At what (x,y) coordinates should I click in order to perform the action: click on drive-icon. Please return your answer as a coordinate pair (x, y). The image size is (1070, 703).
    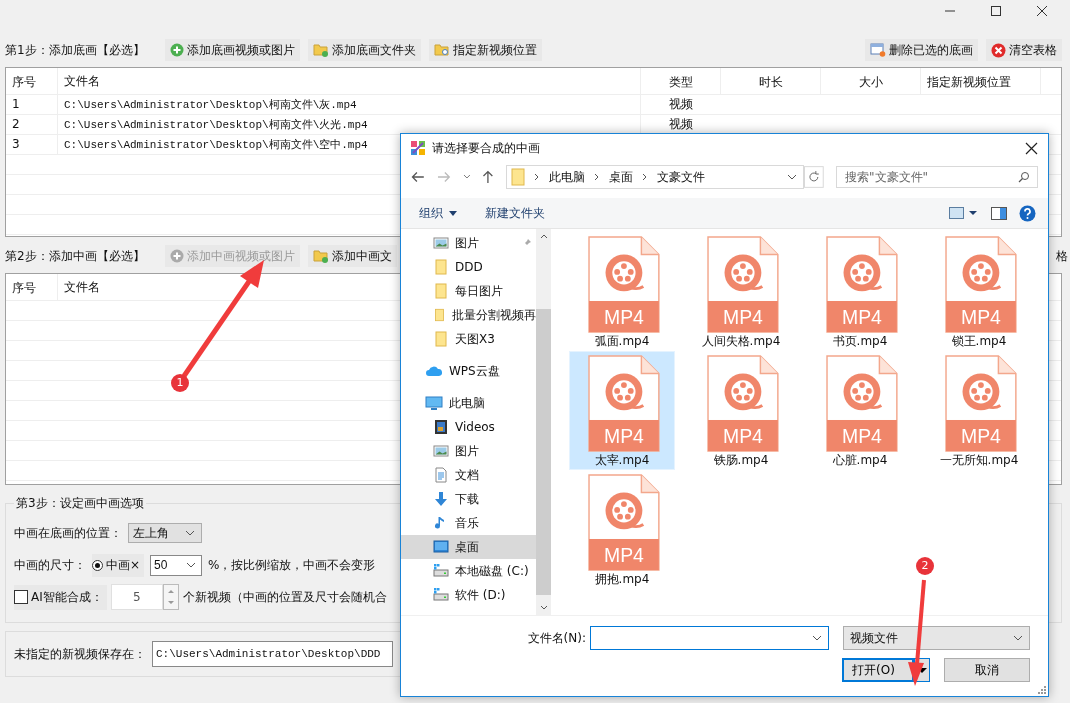
    Looking at the image, I should click on (441, 595).